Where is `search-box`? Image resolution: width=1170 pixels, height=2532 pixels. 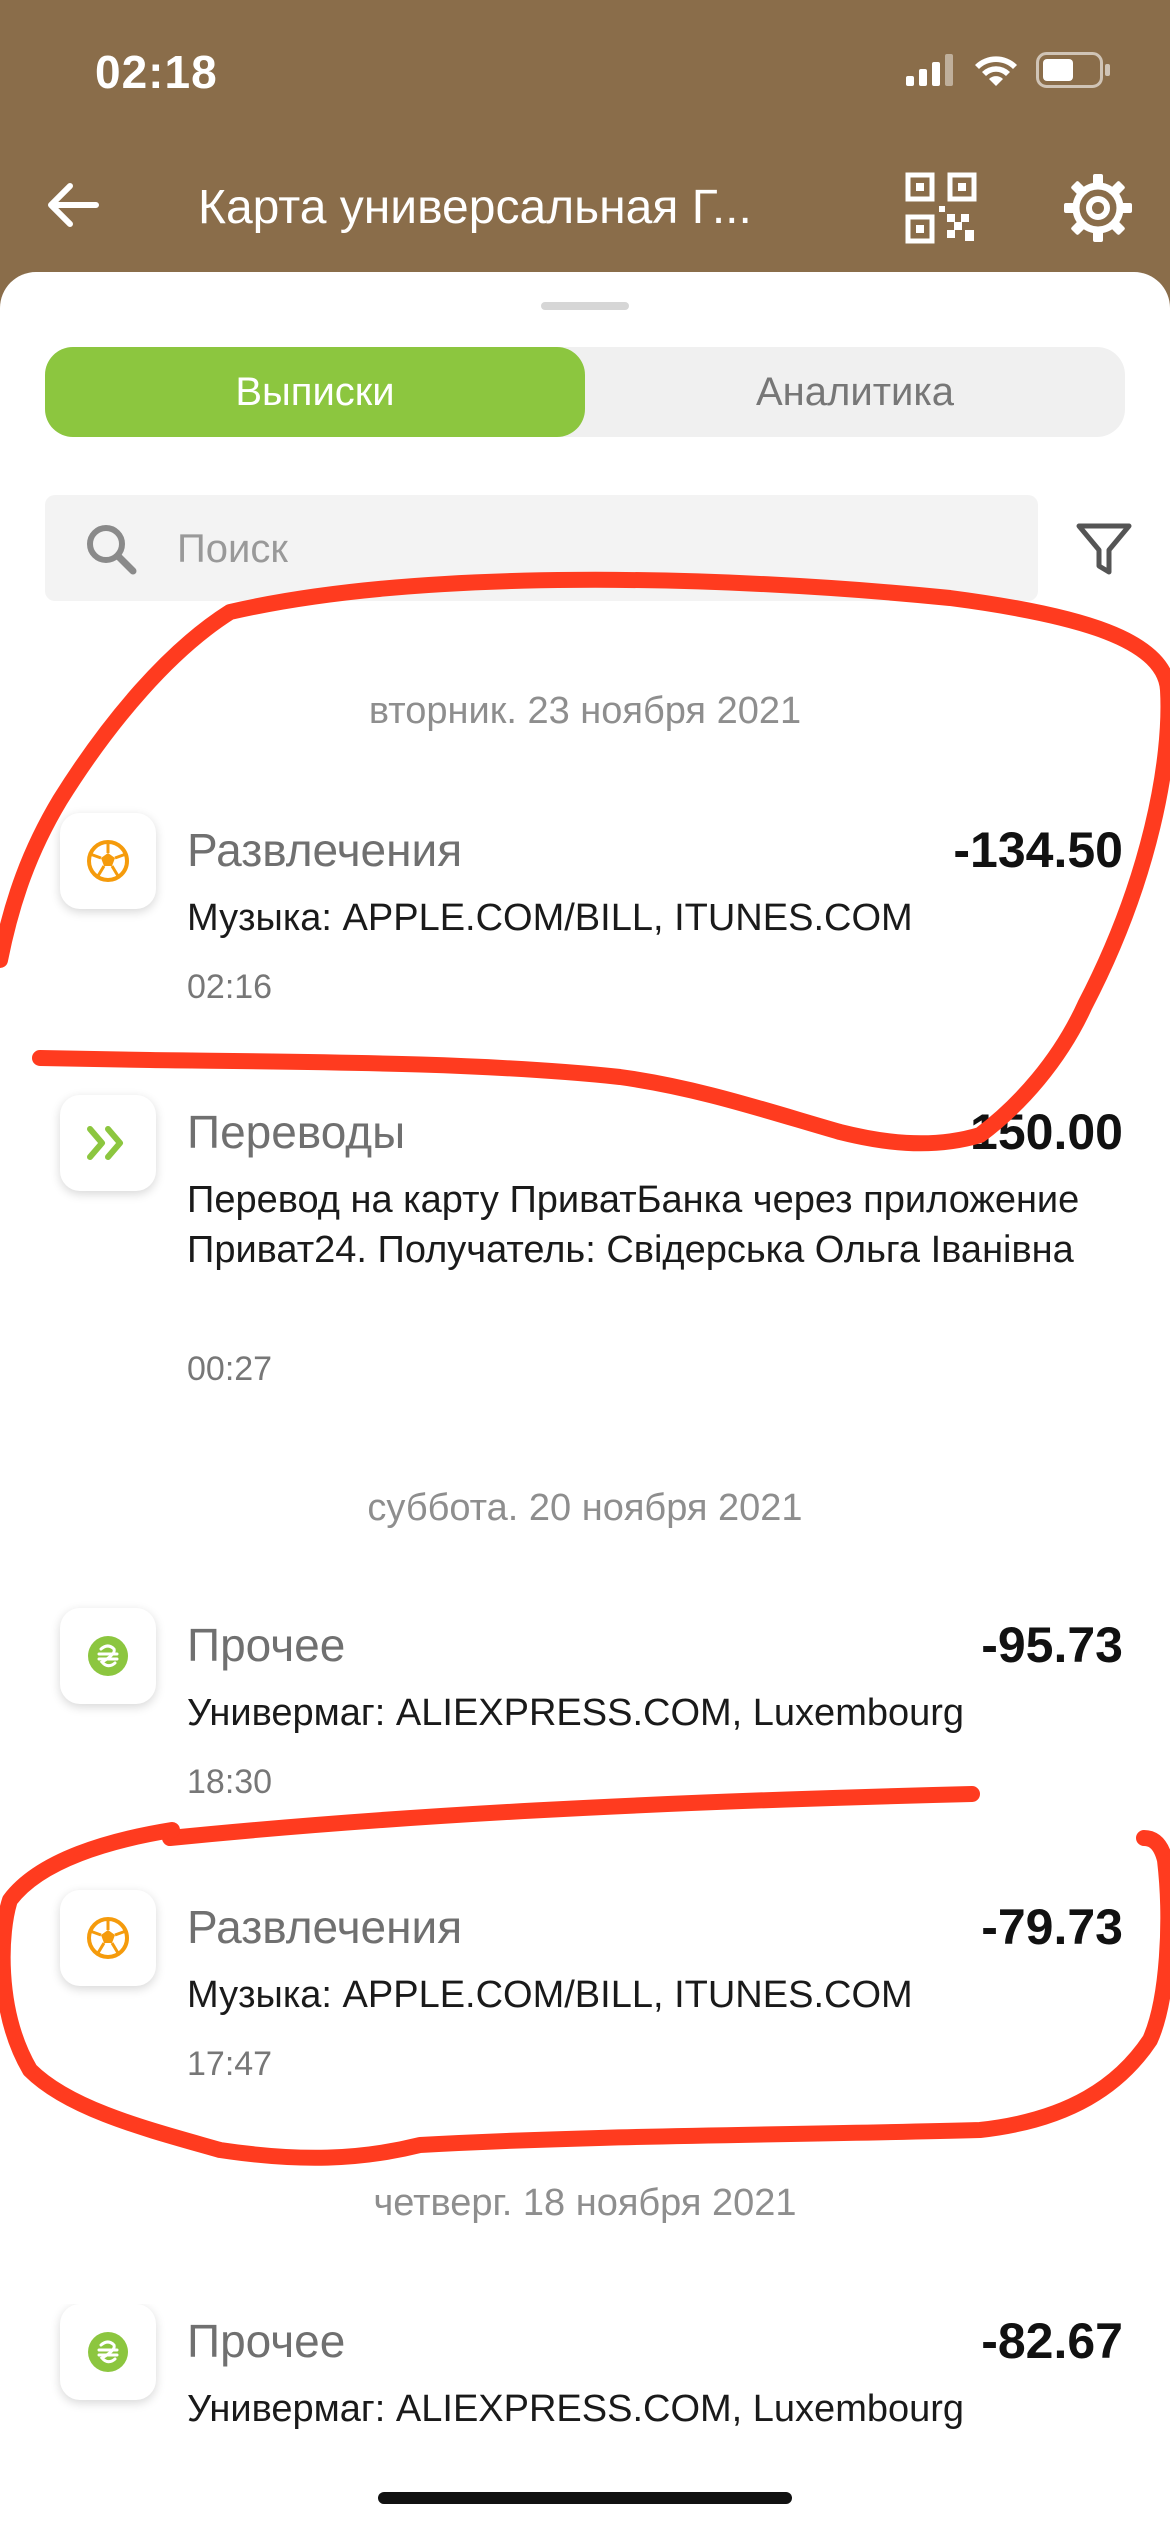
search-box is located at coordinates (541, 549).